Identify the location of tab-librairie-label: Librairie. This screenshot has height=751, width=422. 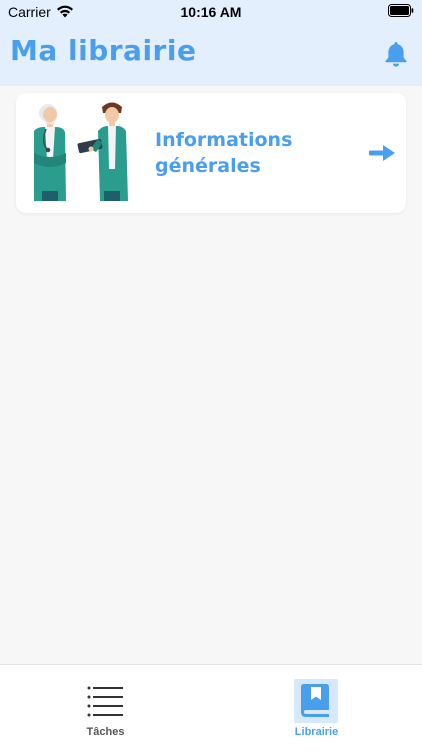
(316, 732).